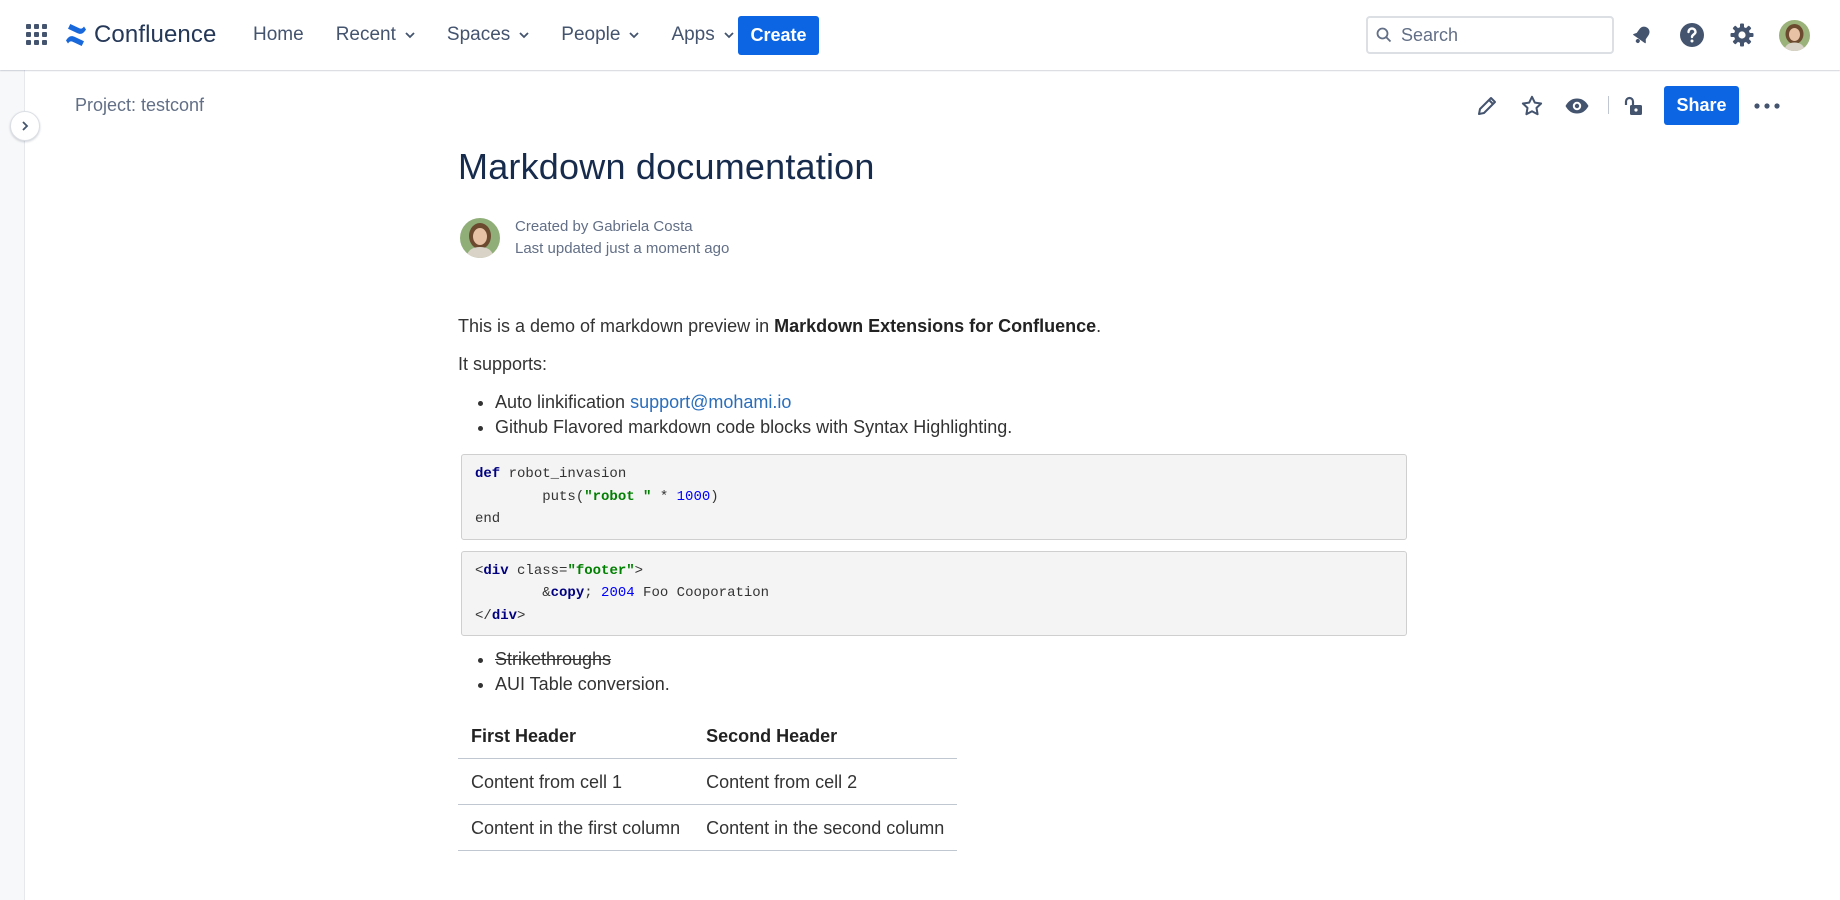 The width and height of the screenshot is (1840, 900). I want to click on nav-apps: Apps, so click(702, 35).